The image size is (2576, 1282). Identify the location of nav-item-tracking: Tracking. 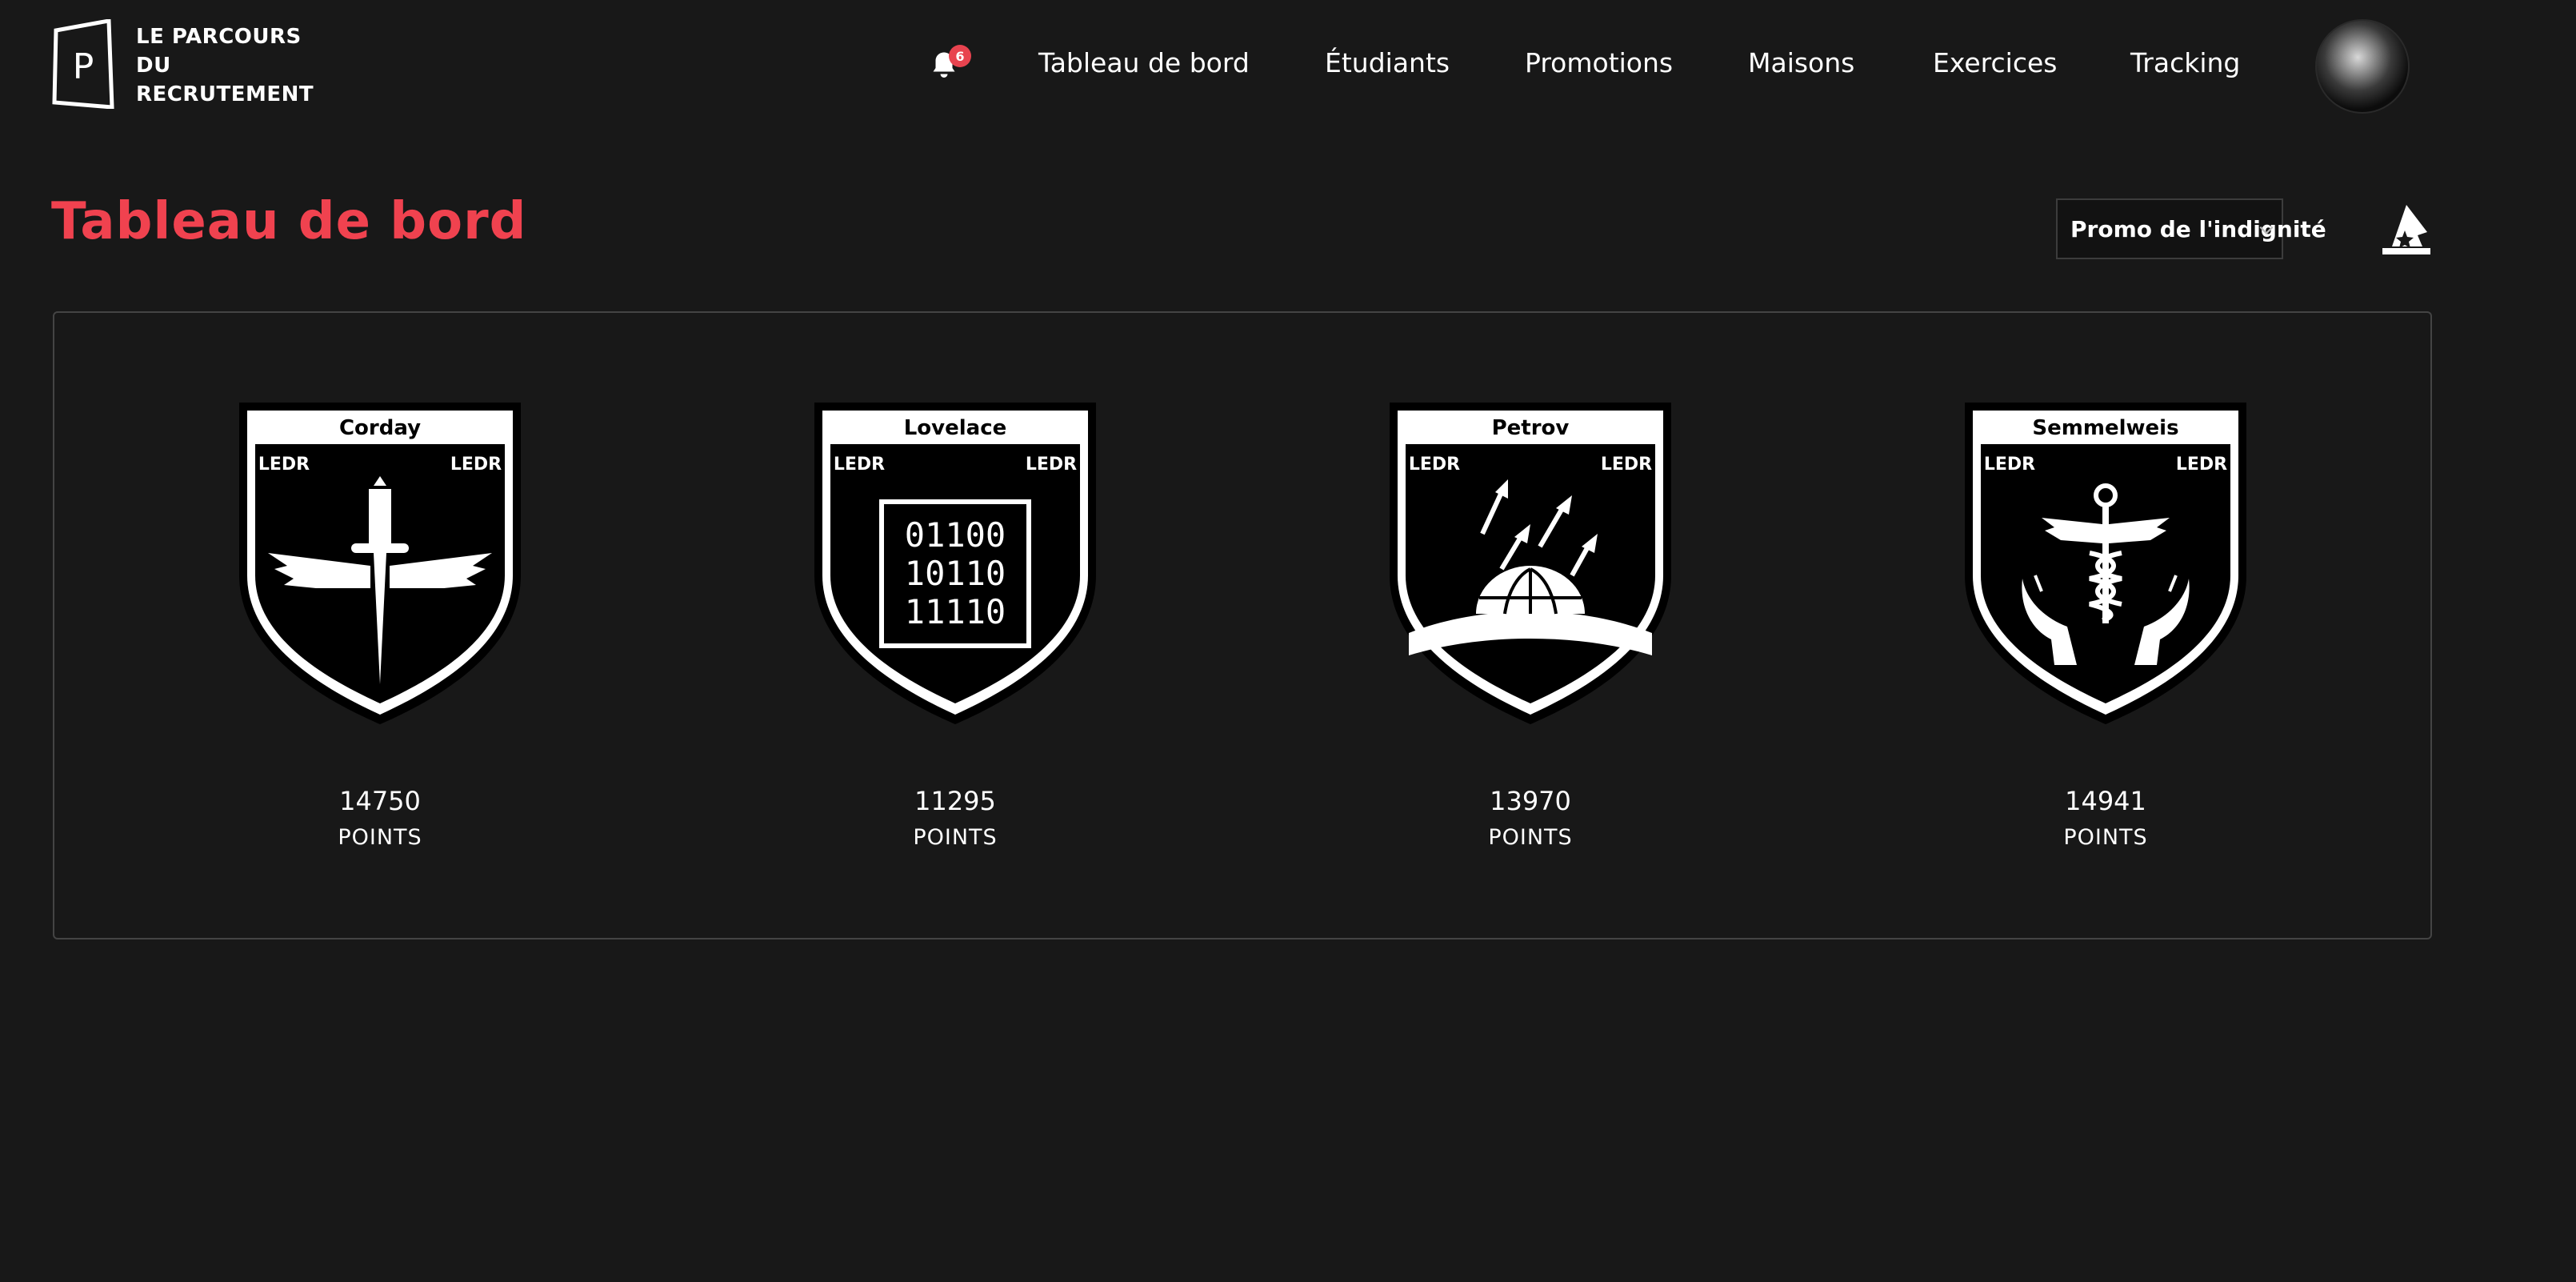
(2185, 63).